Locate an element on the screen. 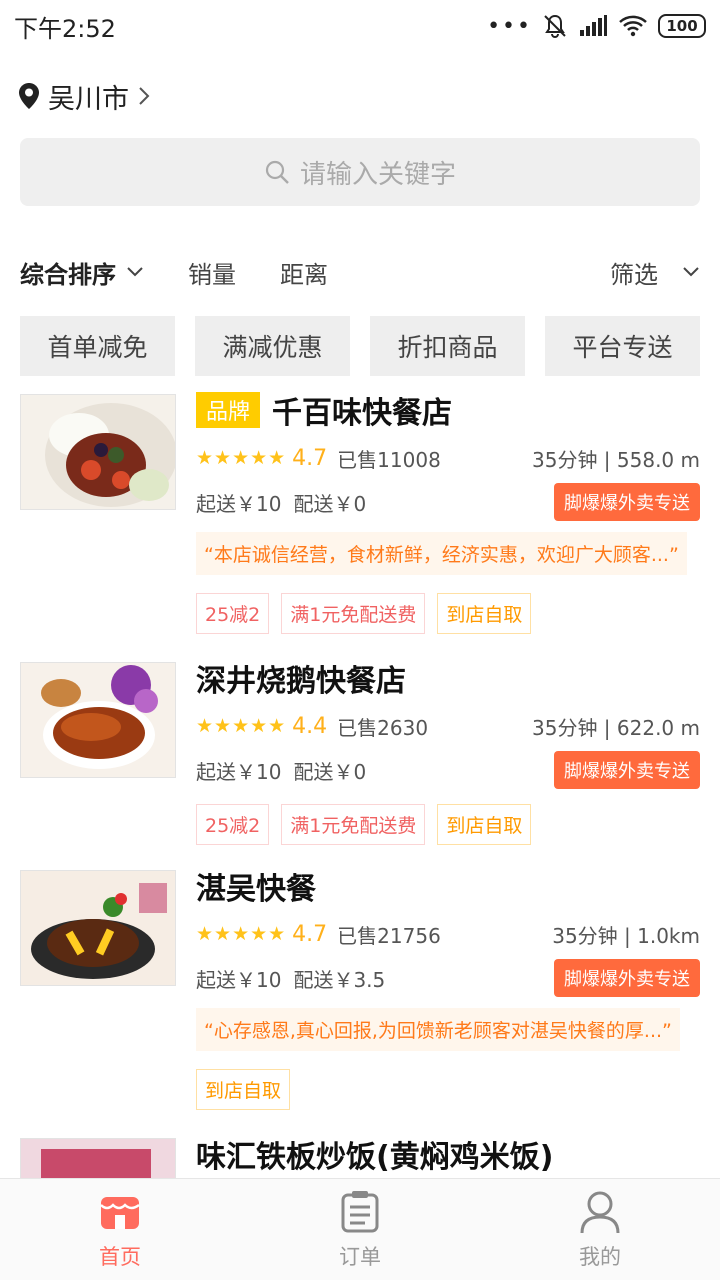  bottom-nav: 首页 订单 我的 is located at coordinates (360, 1229).